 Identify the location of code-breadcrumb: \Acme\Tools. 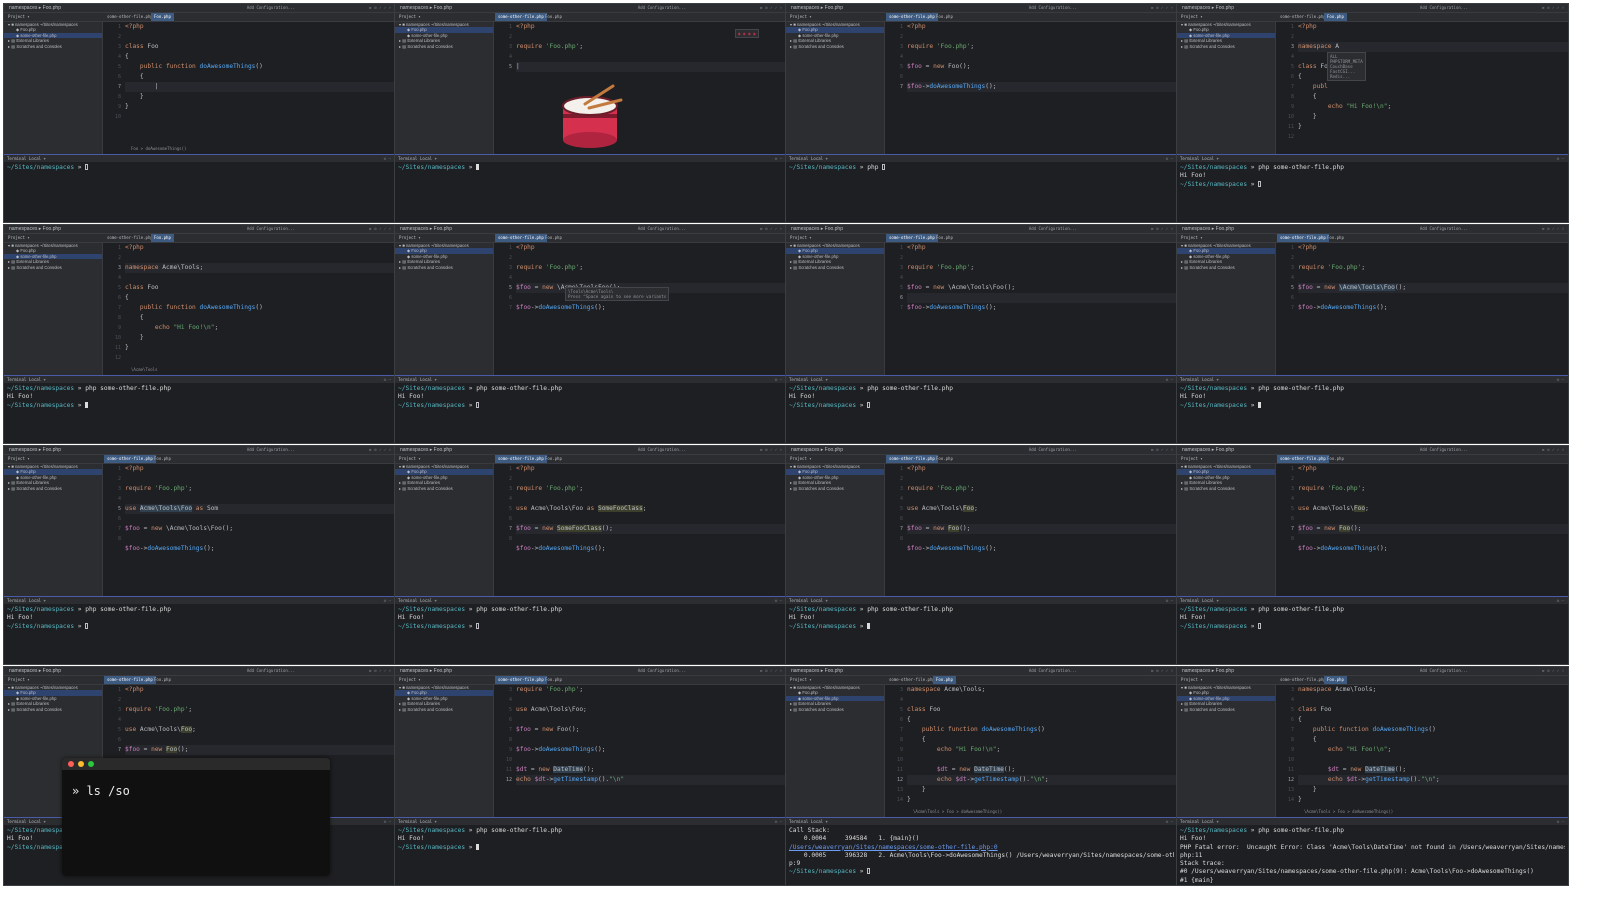
(260, 370).